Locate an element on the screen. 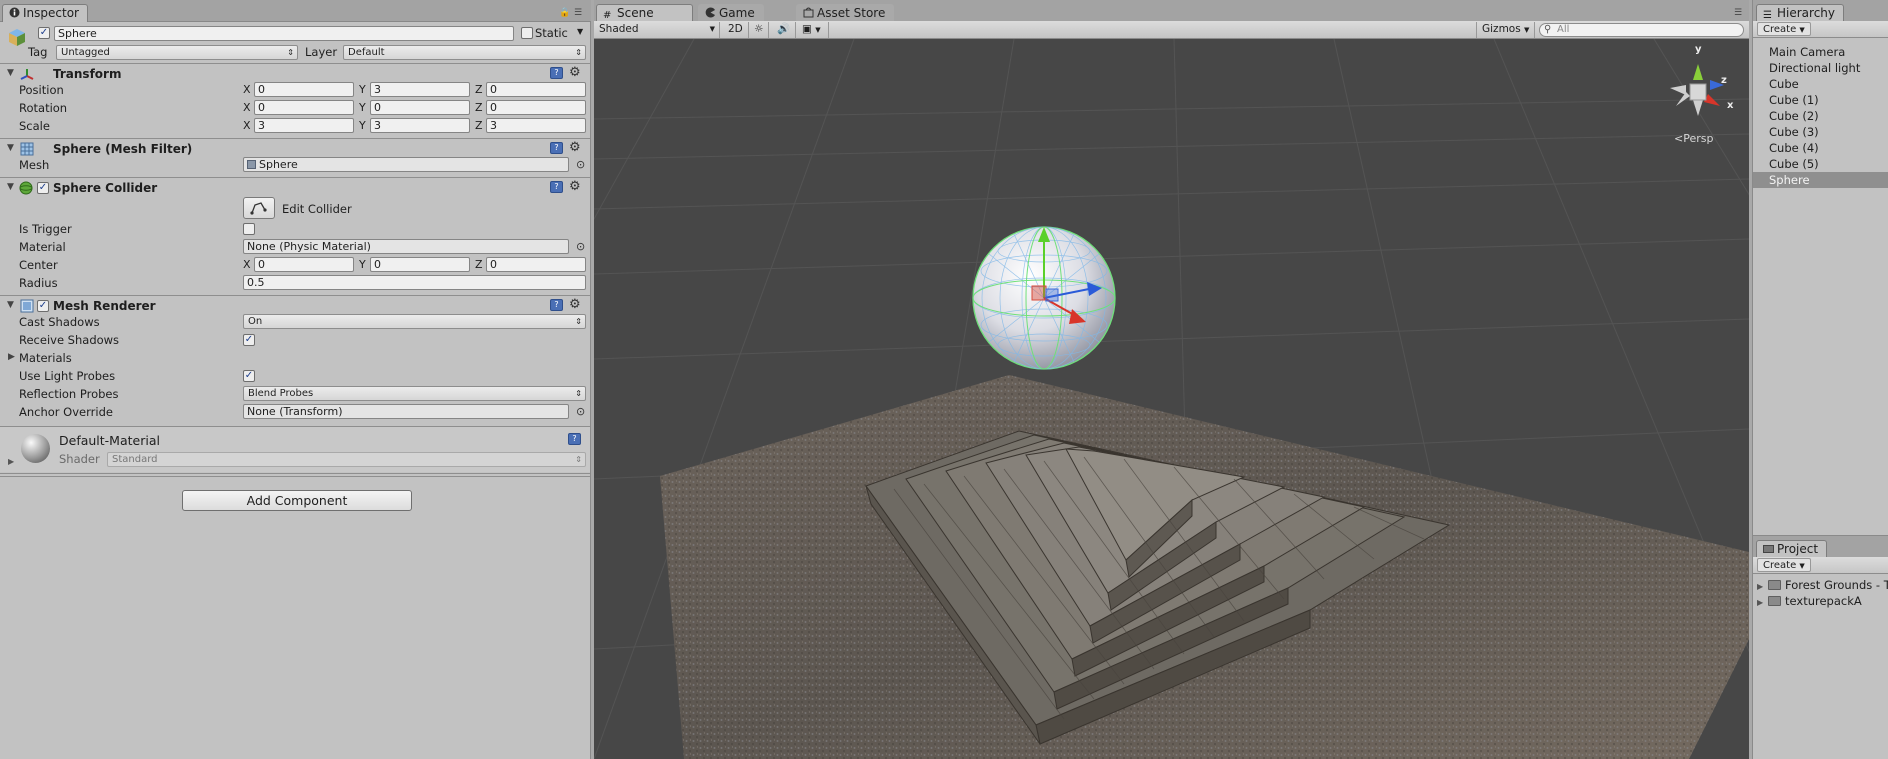 Image resolution: width=1888 pixels, height=759 pixels. edit-collider-label: Edit Collider is located at coordinates (317, 209).